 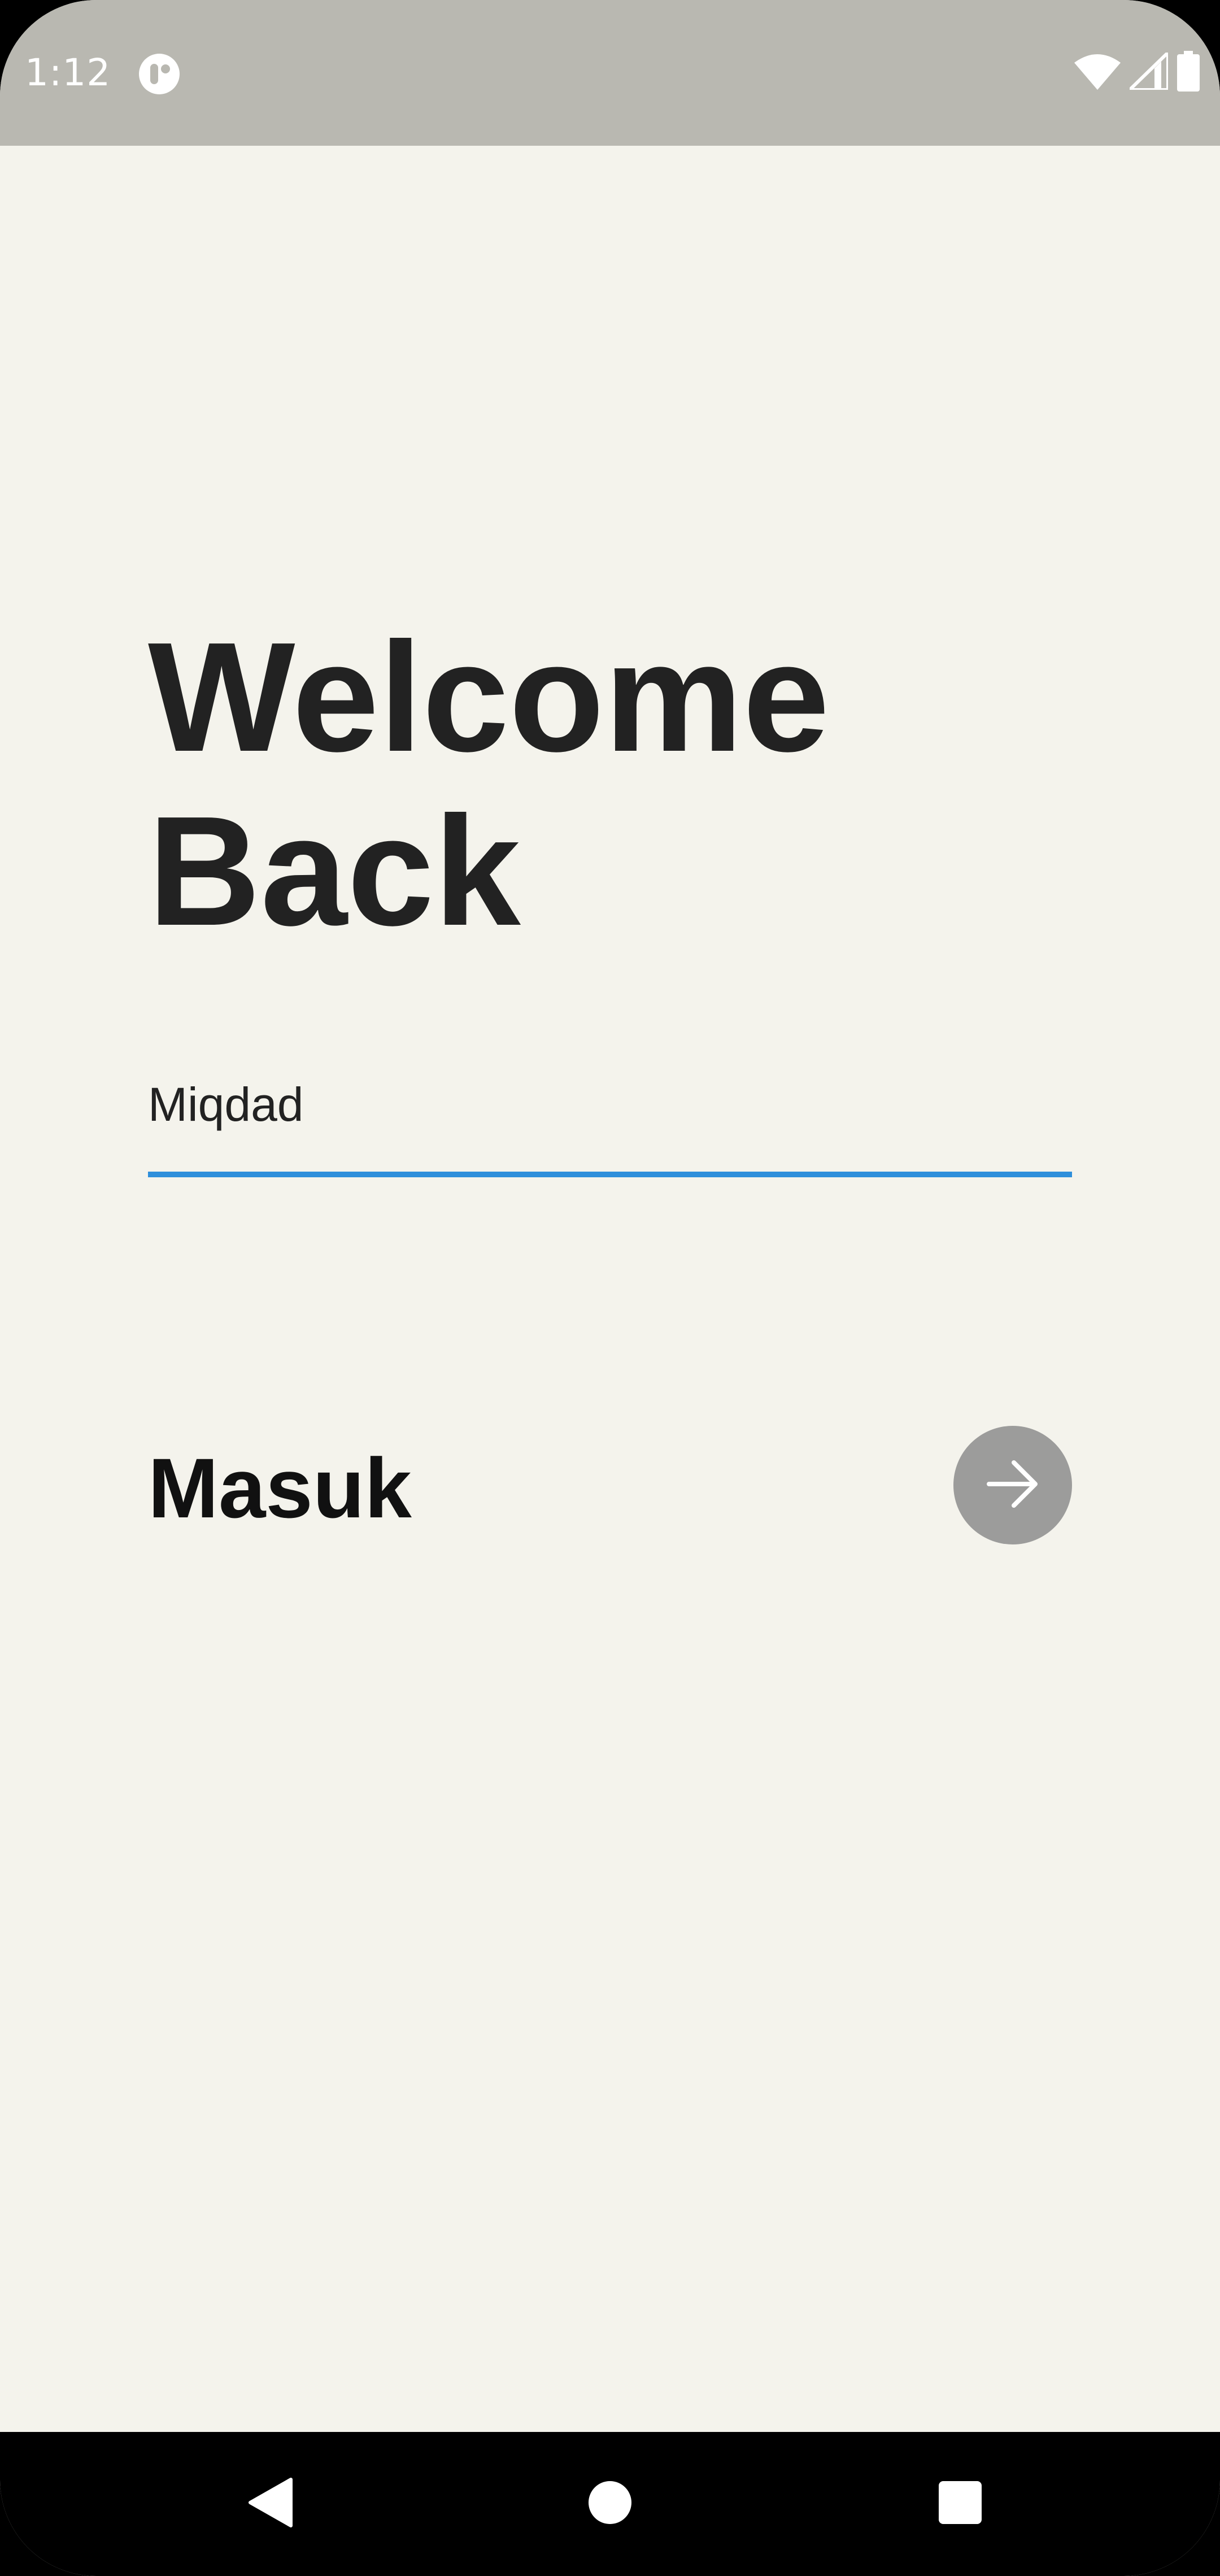 What do you see at coordinates (610, 1104) in the screenshot?
I see `name-input` at bounding box center [610, 1104].